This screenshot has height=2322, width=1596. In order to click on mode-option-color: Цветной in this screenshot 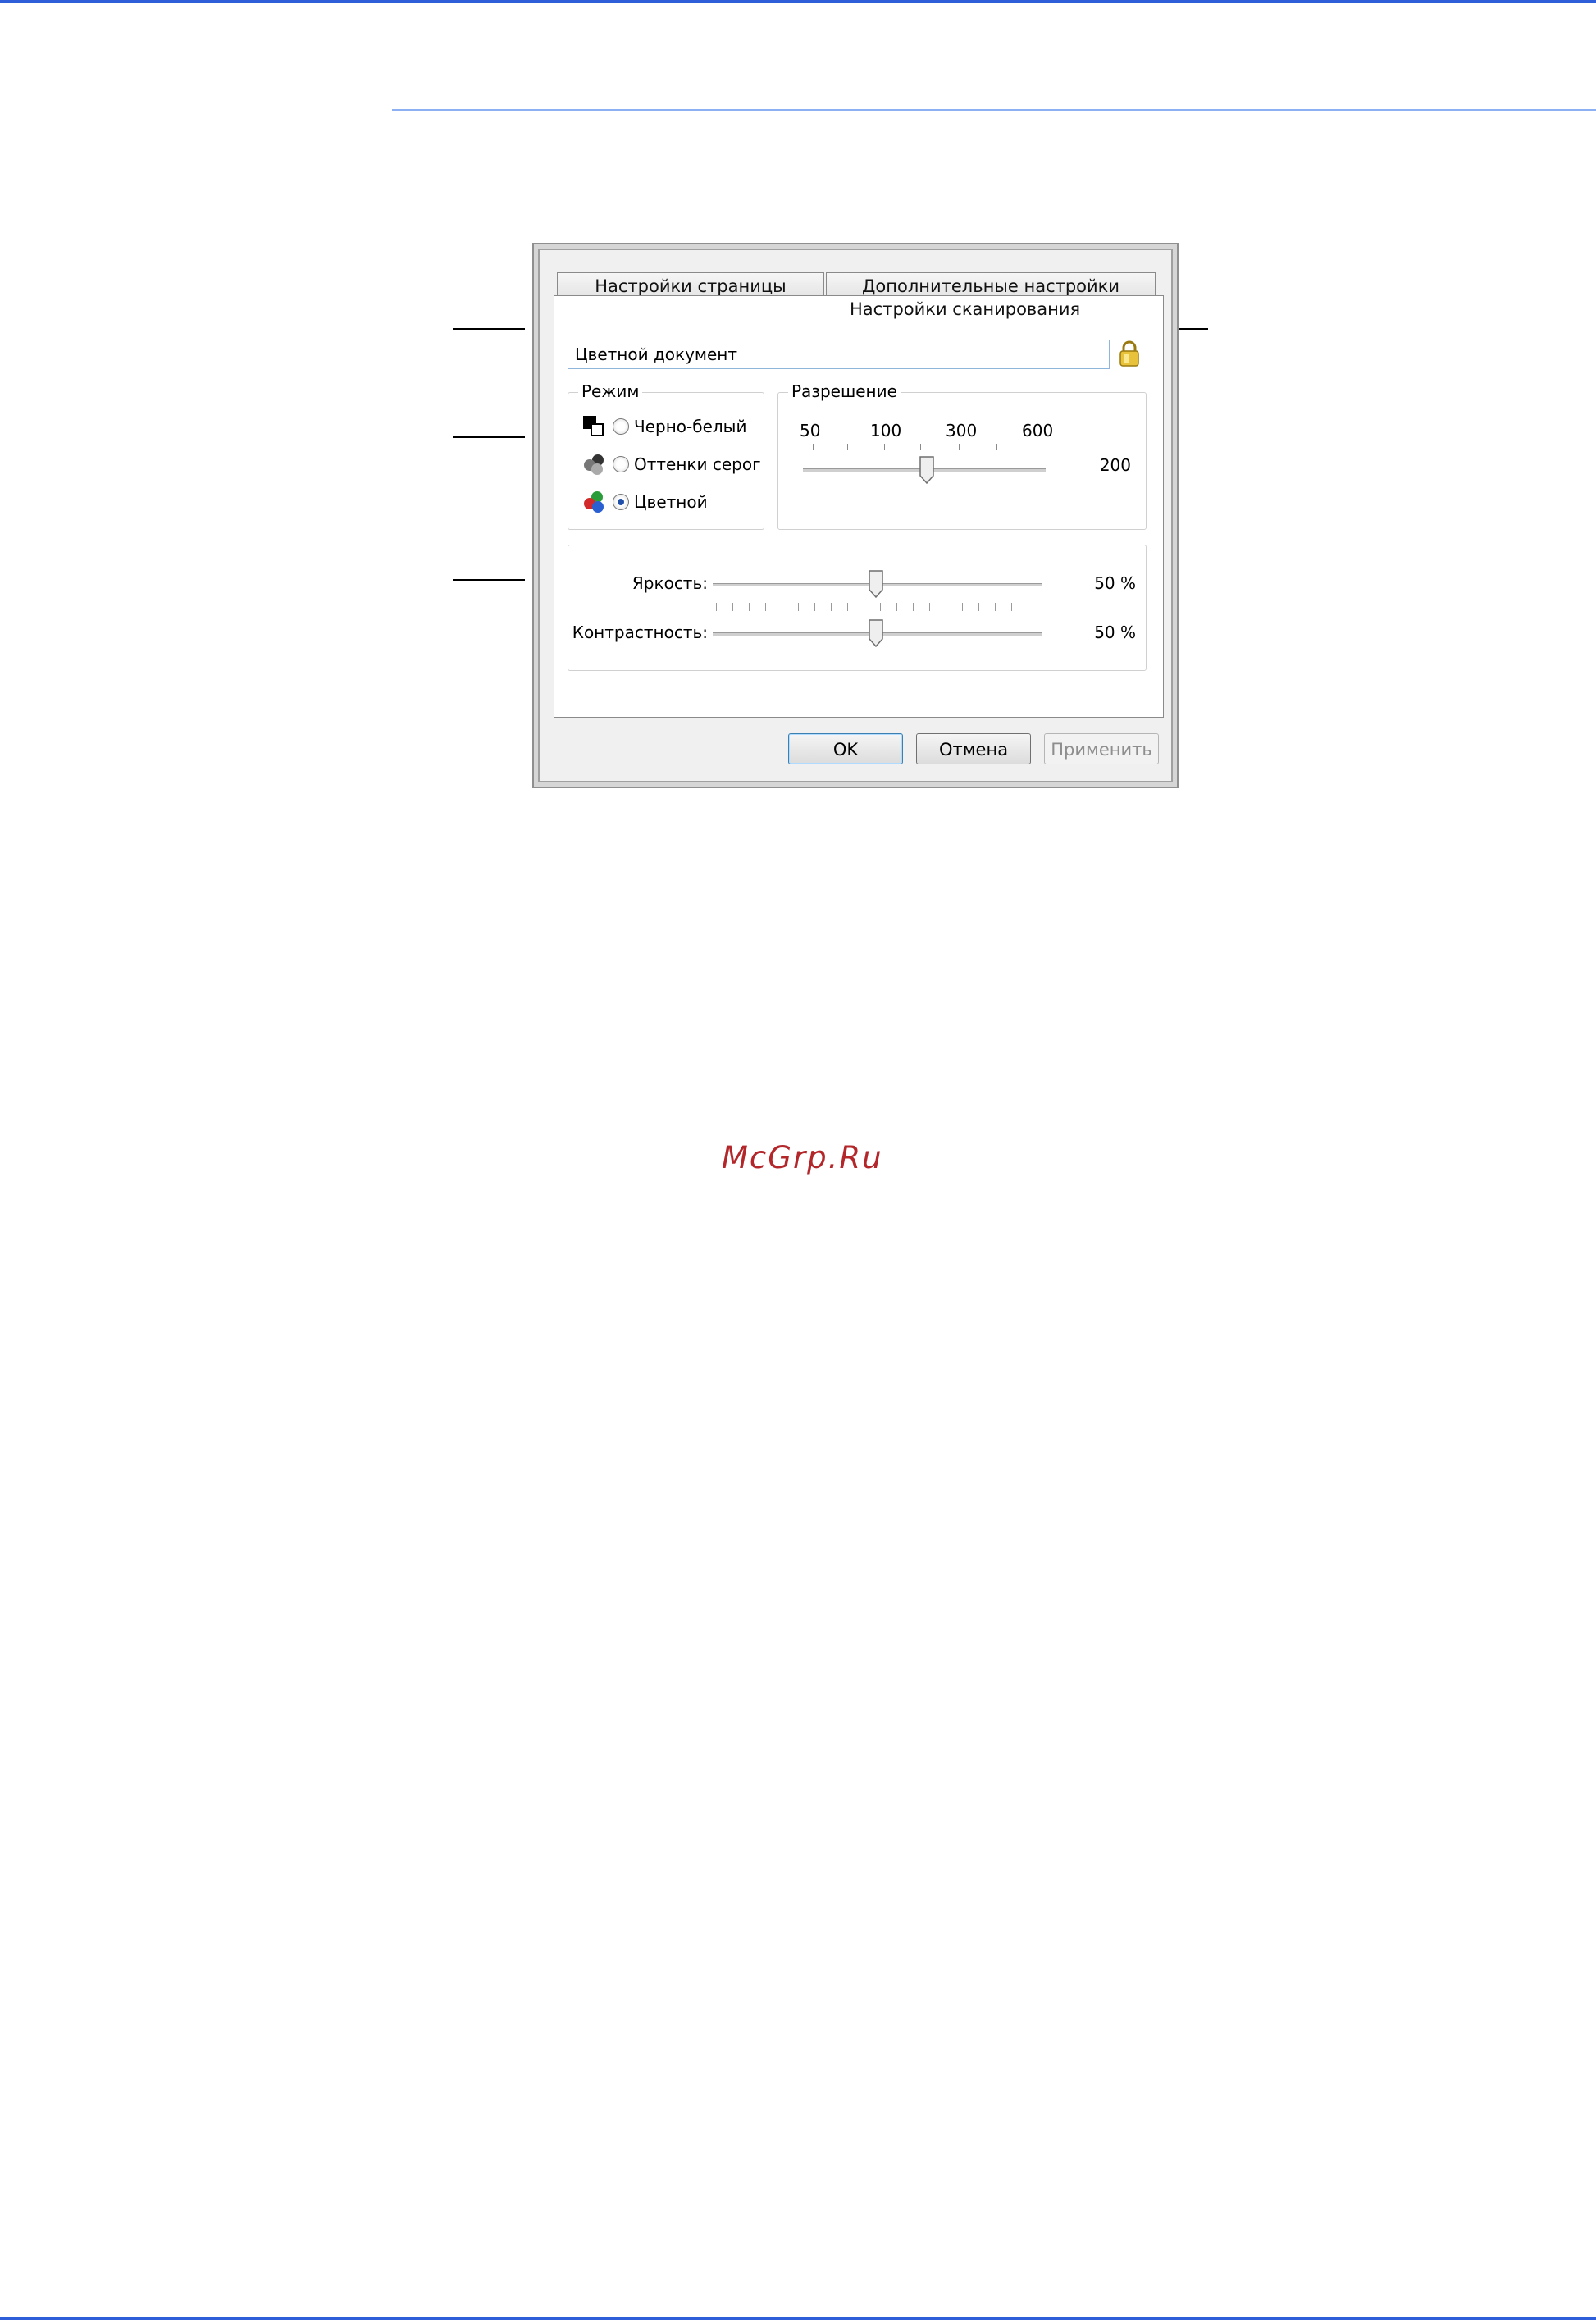, I will do `click(644, 502)`.